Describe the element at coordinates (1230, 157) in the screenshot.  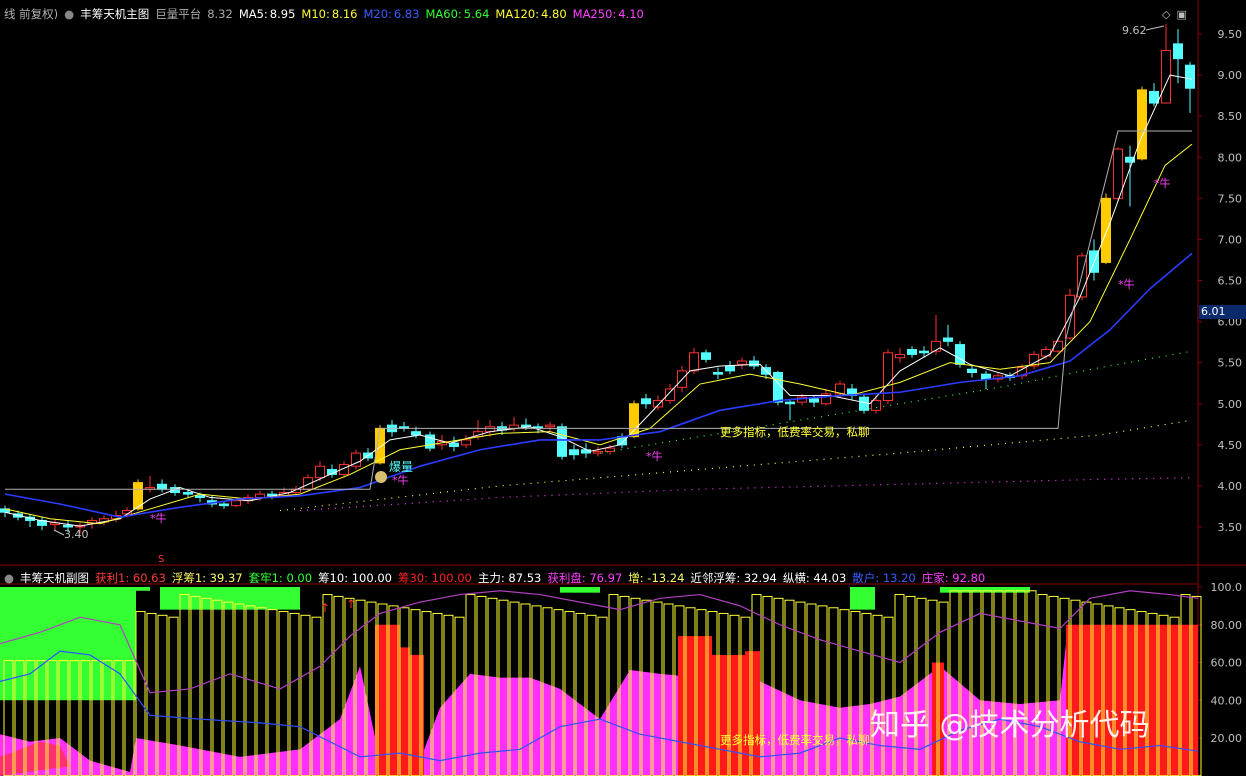
I see `price-tick-label: 8.00` at that location.